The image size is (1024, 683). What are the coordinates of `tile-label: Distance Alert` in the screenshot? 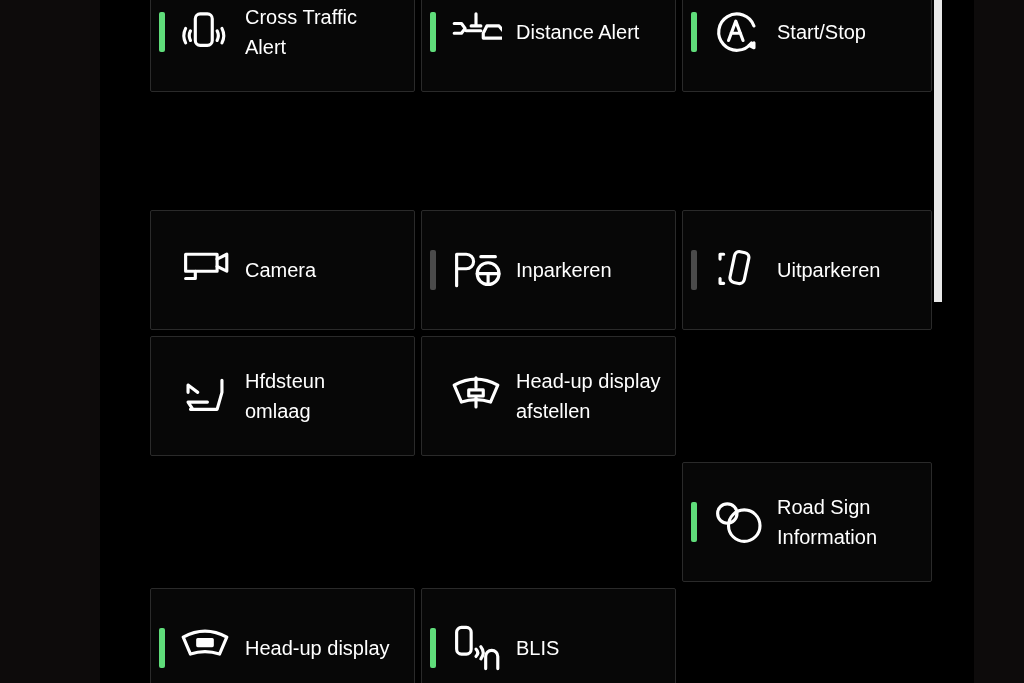 It's located at (578, 32).